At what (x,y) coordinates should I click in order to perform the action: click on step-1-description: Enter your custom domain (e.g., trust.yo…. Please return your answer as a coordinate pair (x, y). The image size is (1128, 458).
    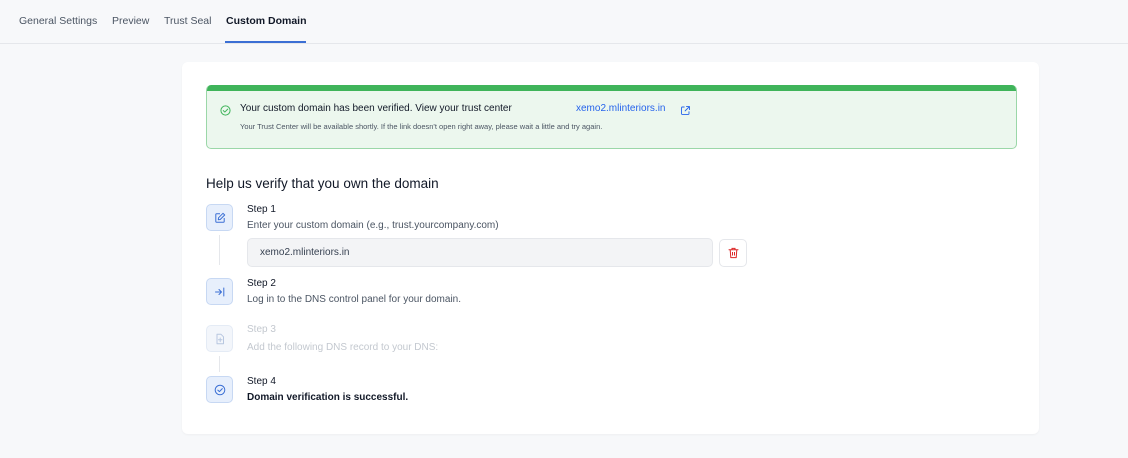
    Looking at the image, I should click on (373, 225).